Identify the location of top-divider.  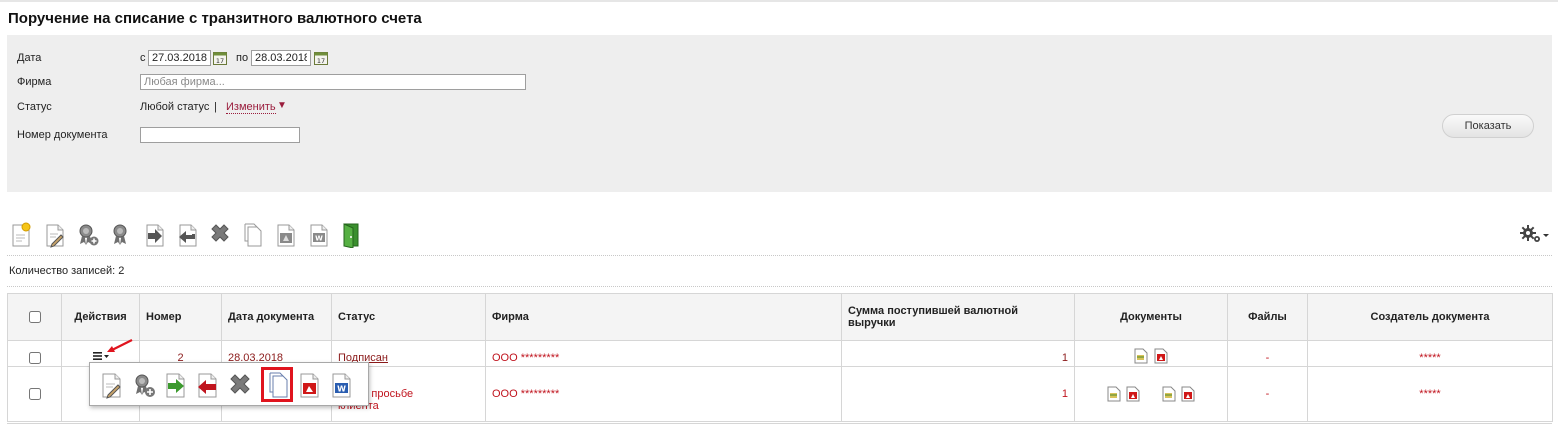
(779, 1).